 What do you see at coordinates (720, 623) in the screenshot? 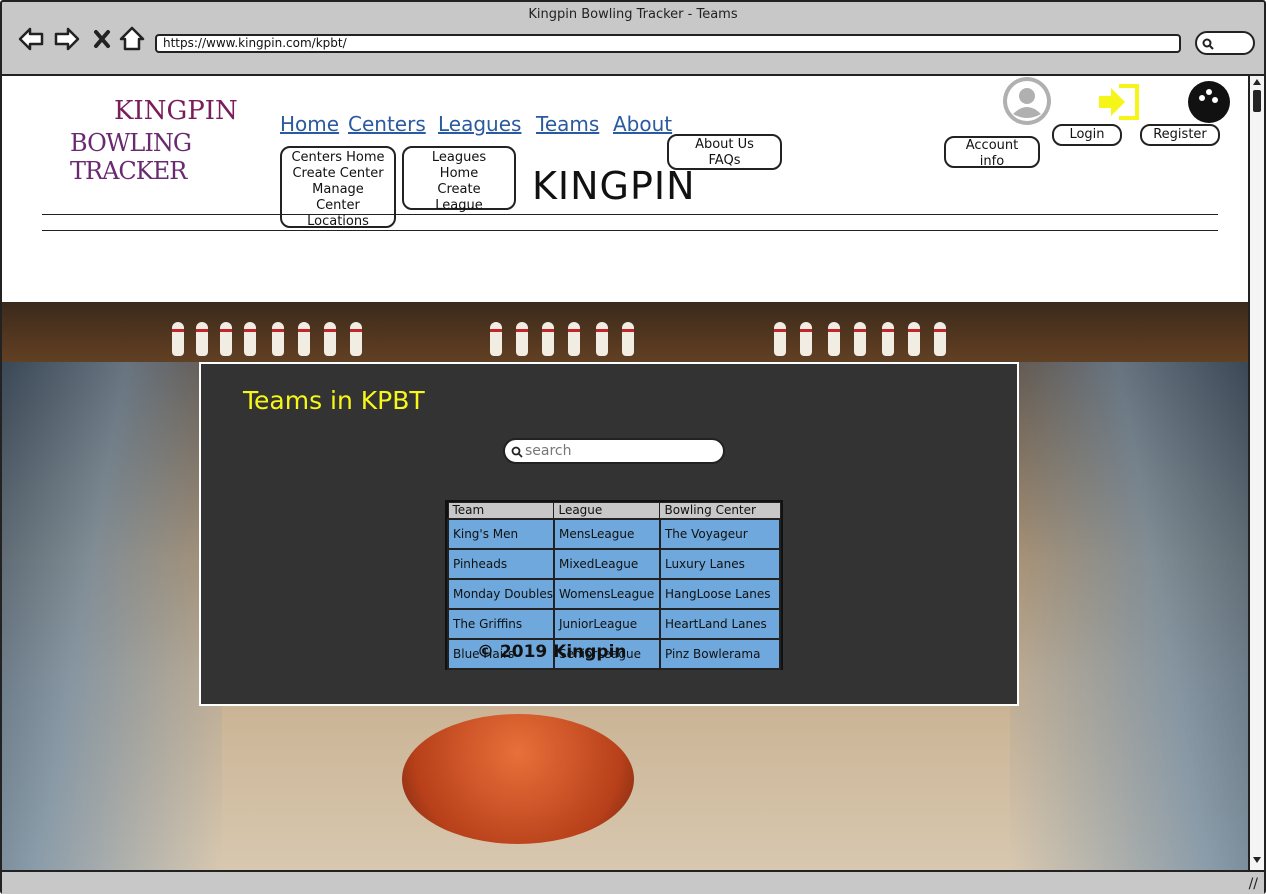
I see `cell-center: HeartLand Lanes` at bounding box center [720, 623].